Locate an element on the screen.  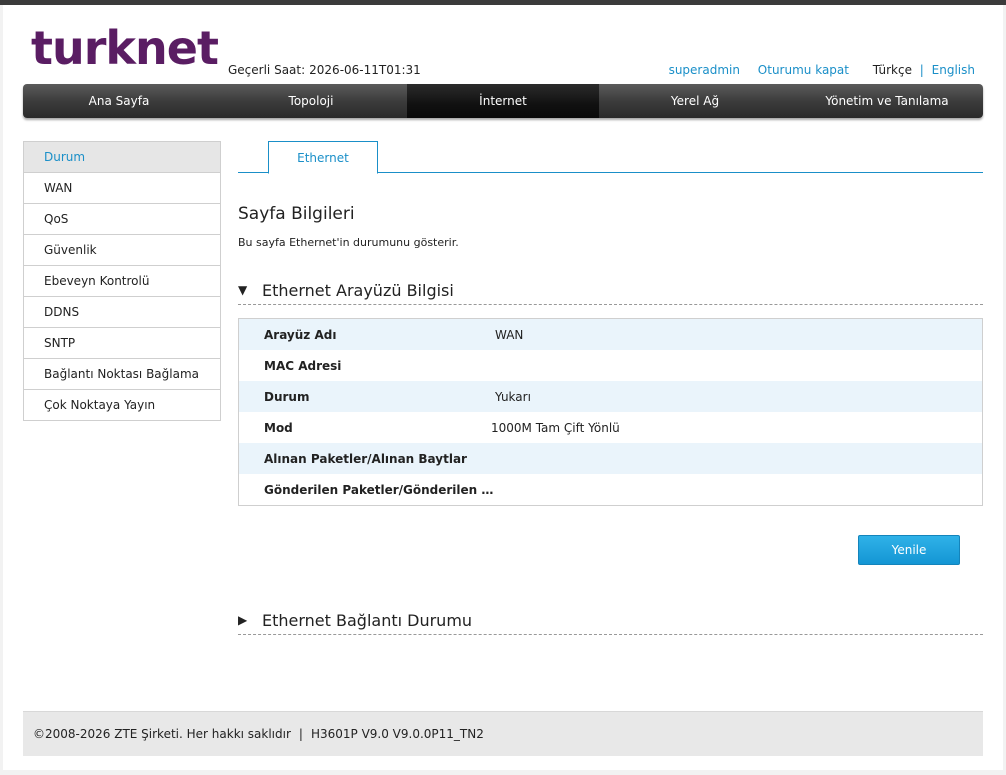
row-value: WAN is located at coordinates (509, 334).